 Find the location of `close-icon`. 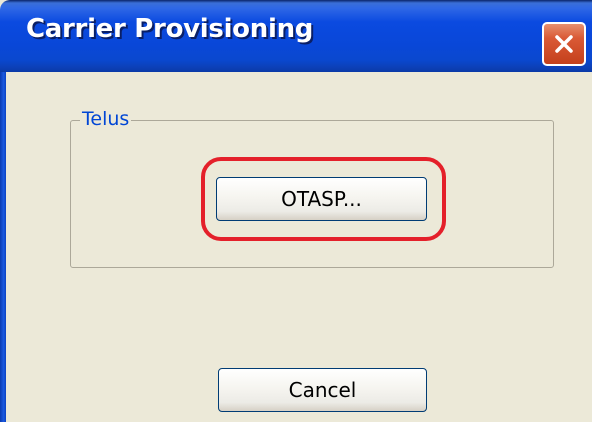

close-icon is located at coordinates (564, 44).